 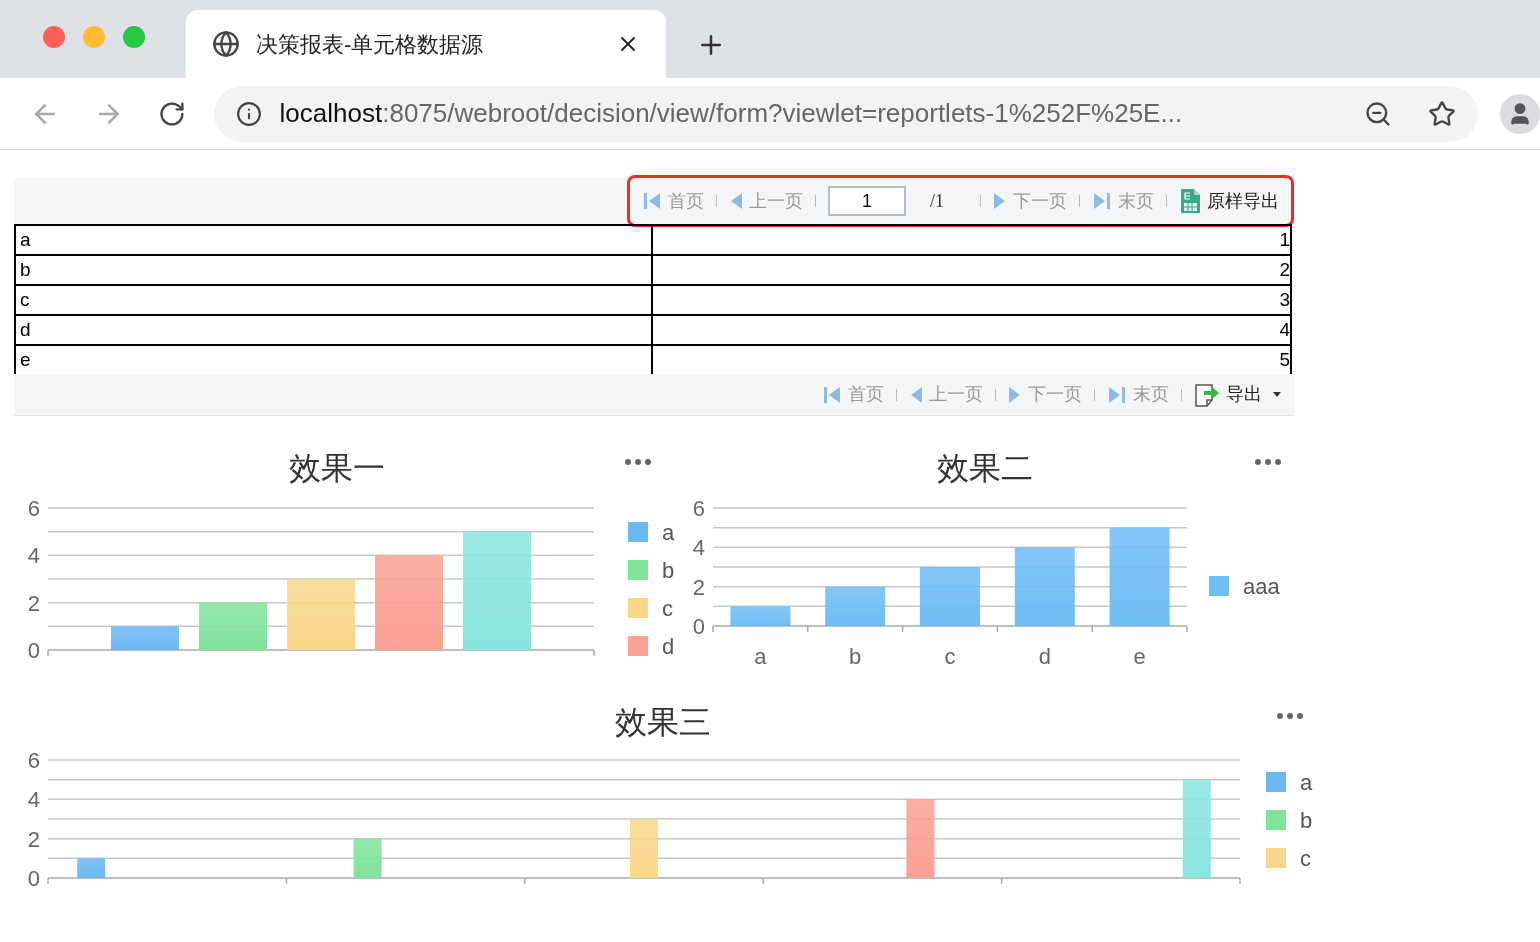 I want to click on table-cell: 2, so click(x=972, y=270).